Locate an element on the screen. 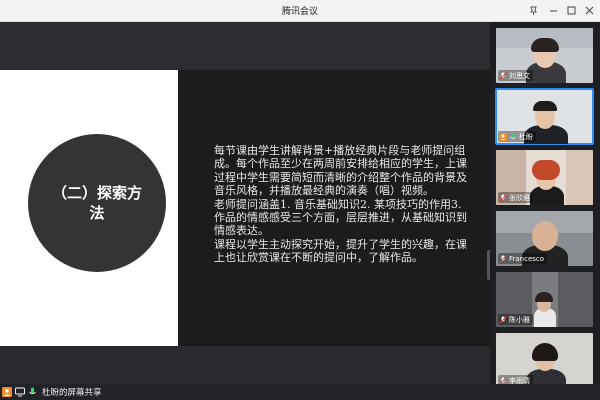  participant-name-tag: 张欣雅 is located at coordinates (515, 197).